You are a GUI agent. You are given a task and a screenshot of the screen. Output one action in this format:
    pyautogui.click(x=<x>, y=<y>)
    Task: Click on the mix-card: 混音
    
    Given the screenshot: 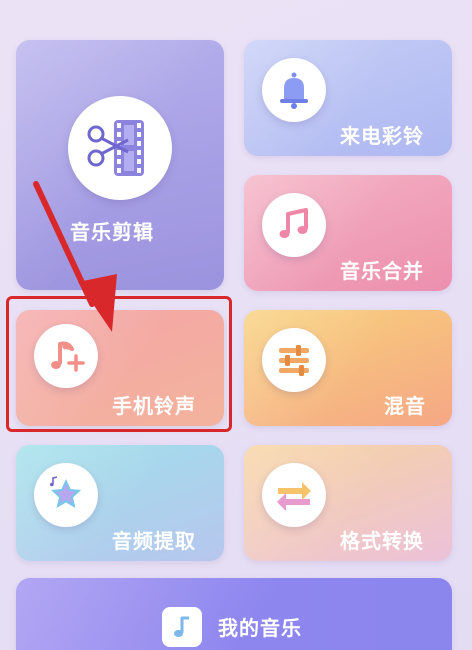 What is the action you would take?
    pyautogui.click(x=348, y=368)
    